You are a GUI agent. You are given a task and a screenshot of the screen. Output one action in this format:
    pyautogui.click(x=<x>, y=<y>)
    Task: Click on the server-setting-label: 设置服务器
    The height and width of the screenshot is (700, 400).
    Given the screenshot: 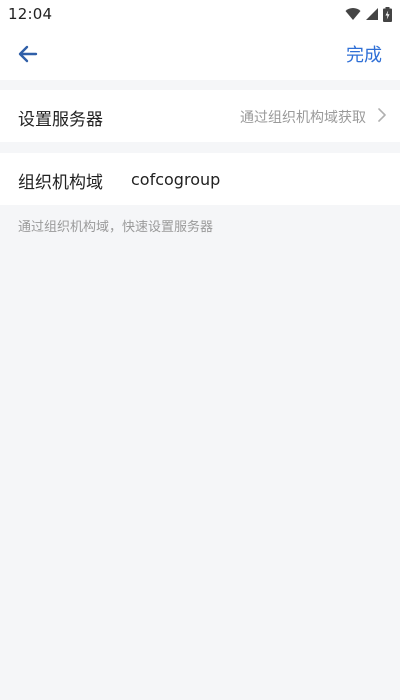 What is the action you would take?
    pyautogui.click(x=60, y=120)
    